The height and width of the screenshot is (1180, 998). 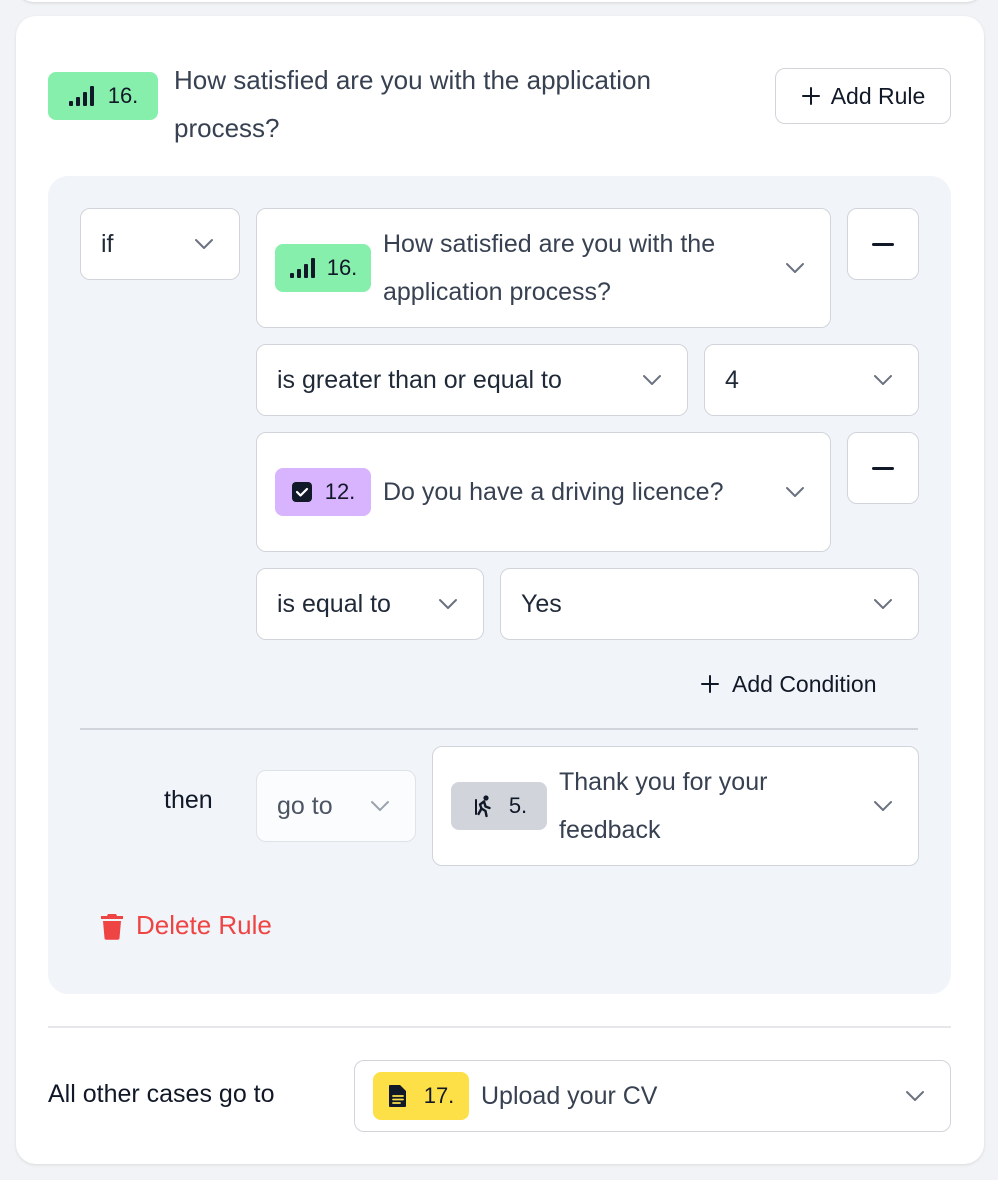 What do you see at coordinates (419, 380) in the screenshot?
I see `condition-1-operator-value: is greater than or equal to` at bounding box center [419, 380].